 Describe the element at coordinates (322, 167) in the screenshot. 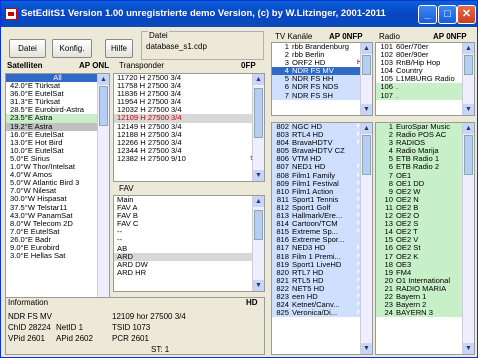

I see `tv-channel-item: 807NED1 HDHD$` at that location.